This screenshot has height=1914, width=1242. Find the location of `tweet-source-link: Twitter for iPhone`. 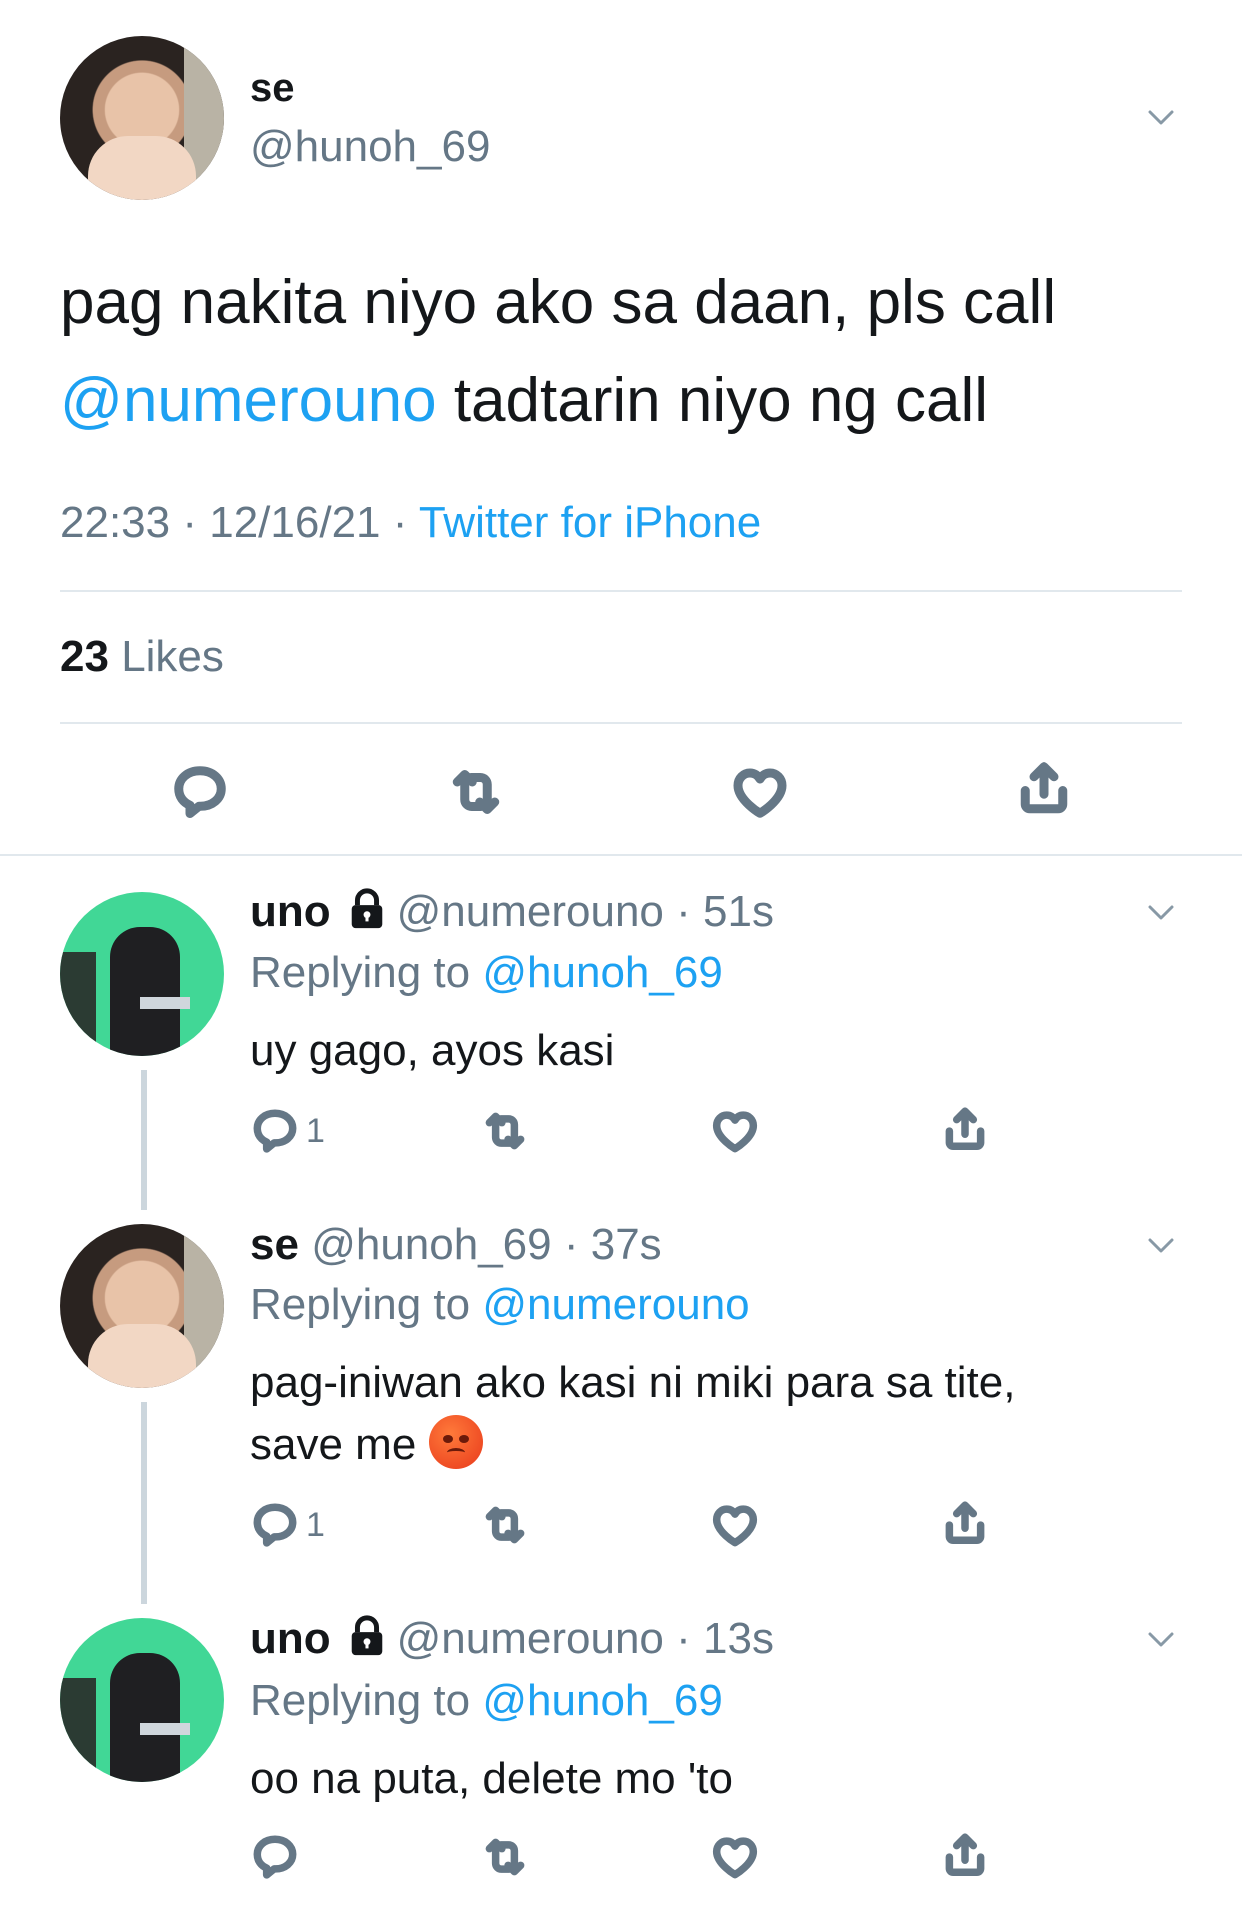

tweet-source-link: Twitter for iPhone is located at coordinates (590, 522).